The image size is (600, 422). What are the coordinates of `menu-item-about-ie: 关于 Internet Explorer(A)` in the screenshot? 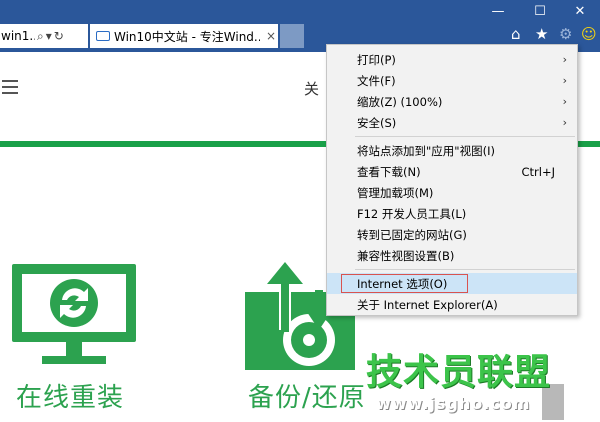 It's located at (452, 304).